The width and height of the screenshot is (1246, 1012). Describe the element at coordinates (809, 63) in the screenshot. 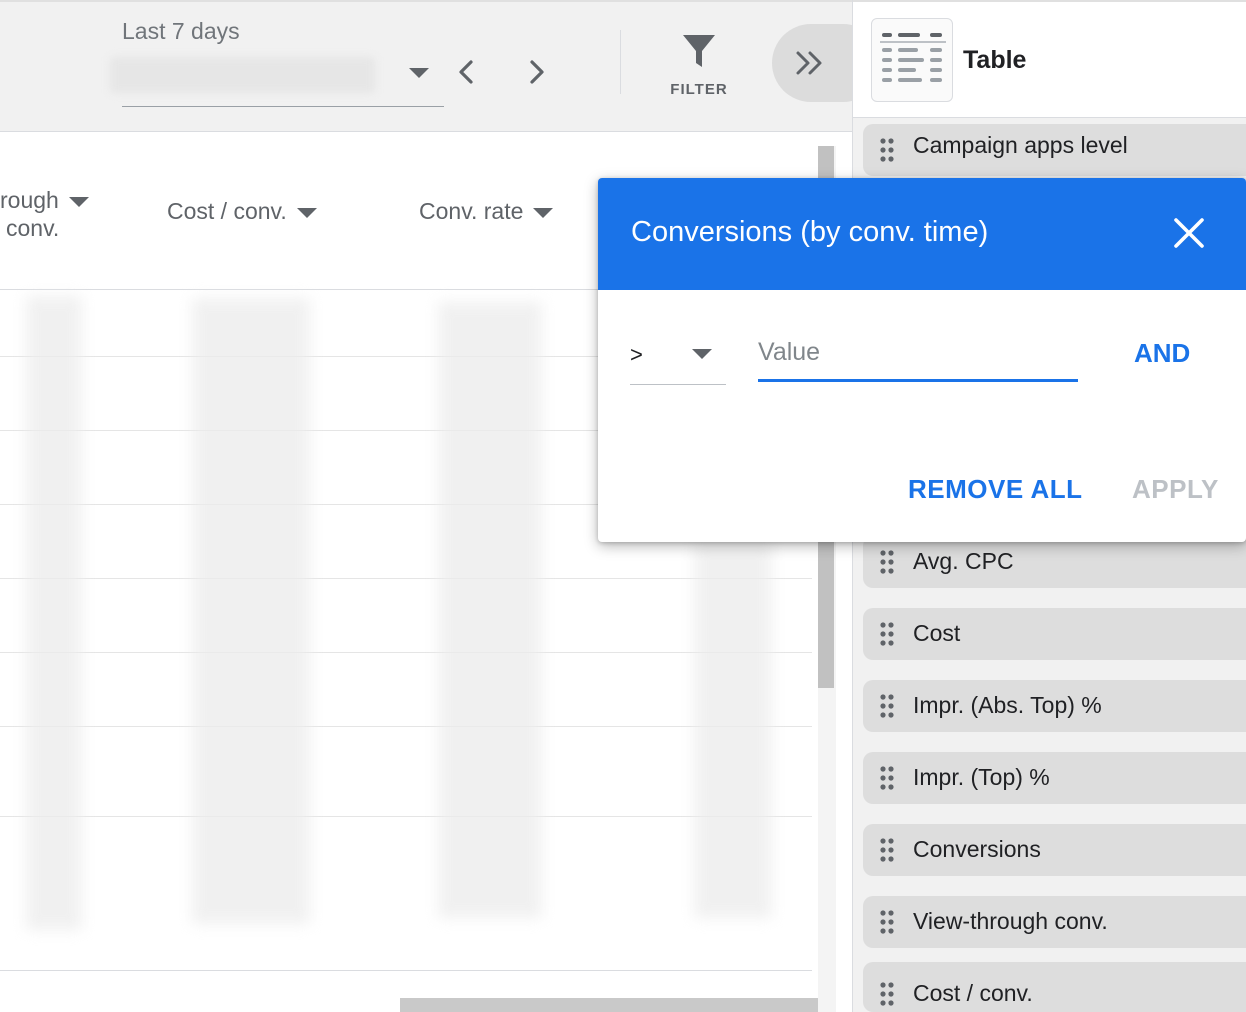

I see `double-chevron-right-icon` at that location.